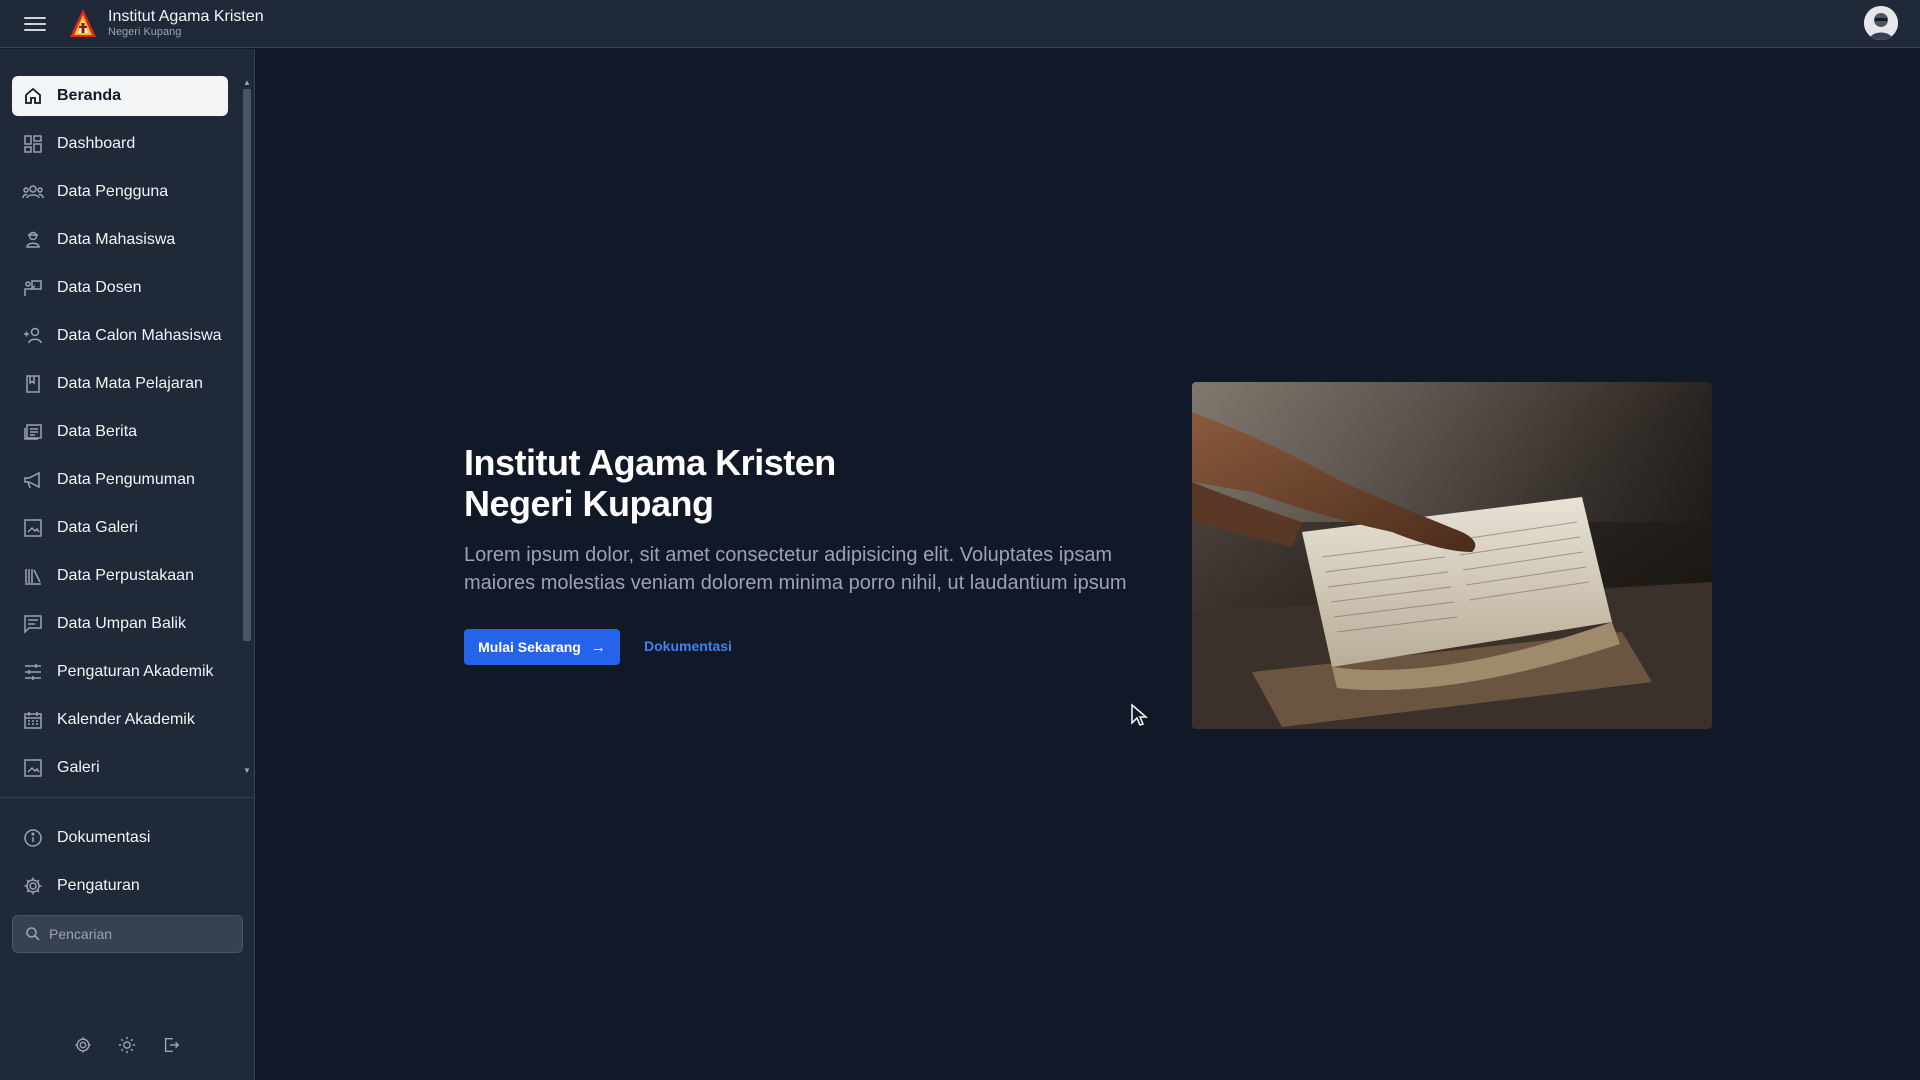 The height and width of the screenshot is (1080, 1920). Describe the element at coordinates (116, 239) in the screenshot. I see `sidebar-item-label: Data Mahasiswa` at that location.